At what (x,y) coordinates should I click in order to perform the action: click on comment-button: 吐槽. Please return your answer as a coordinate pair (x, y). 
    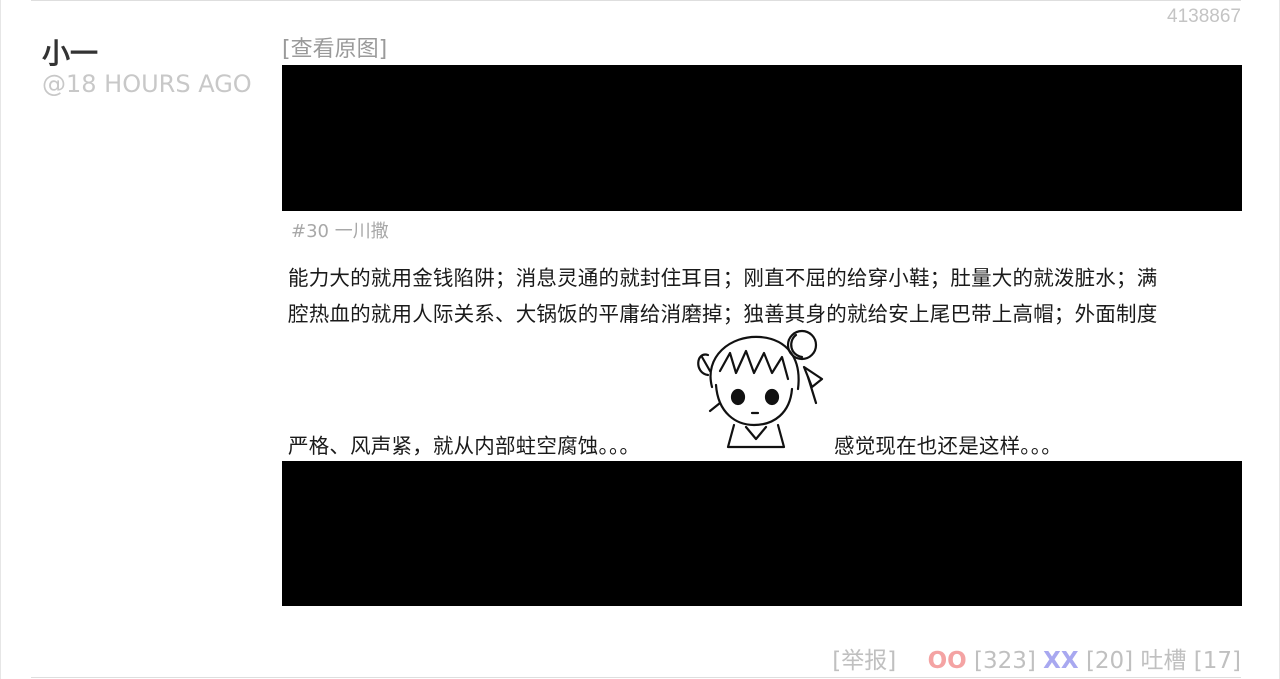
    Looking at the image, I should click on (1163, 661).